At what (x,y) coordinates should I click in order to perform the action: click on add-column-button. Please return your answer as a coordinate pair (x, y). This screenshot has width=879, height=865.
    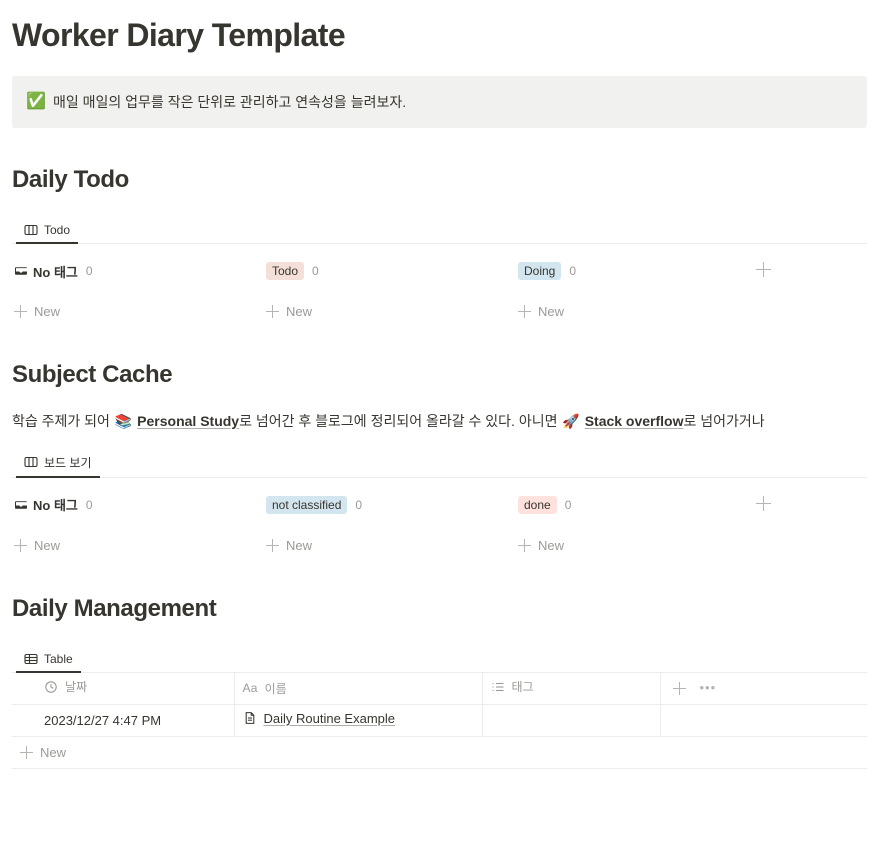
    Looking at the image, I should click on (679, 688).